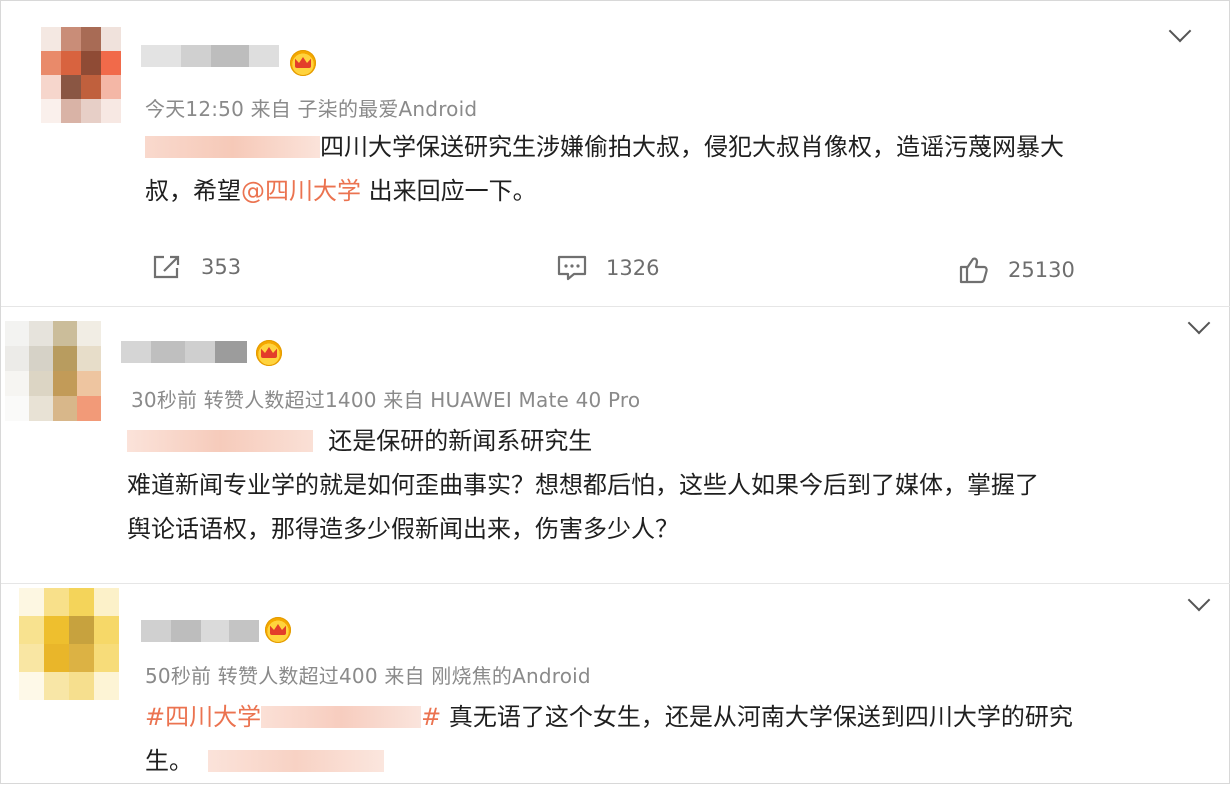 The image size is (1230, 786). What do you see at coordinates (386, 400) in the screenshot?
I see `comment-meta: 30秒前 转赞人数超过1400 来自 HUAWEI Mate 40 Pro` at bounding box center [386, 400].